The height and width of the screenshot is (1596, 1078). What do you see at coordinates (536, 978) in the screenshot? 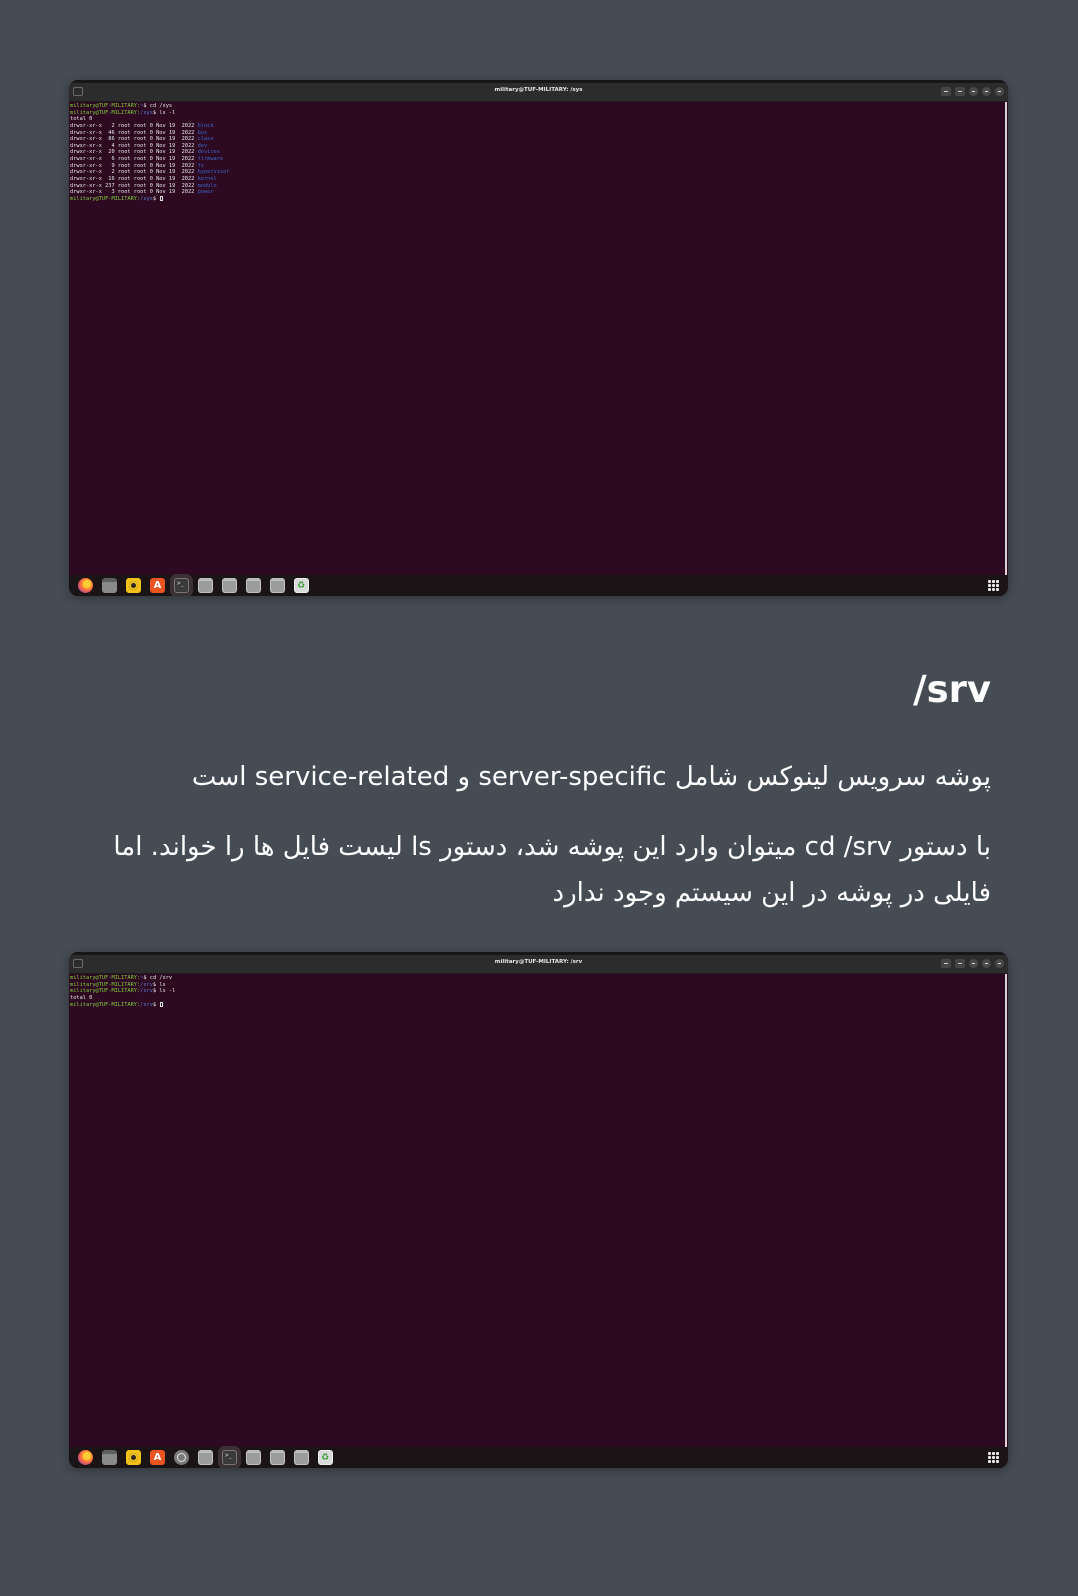
I see `terminal-line: military@TUF-MILITARY:~$ cd /srv` at bounding box center [536, 978].